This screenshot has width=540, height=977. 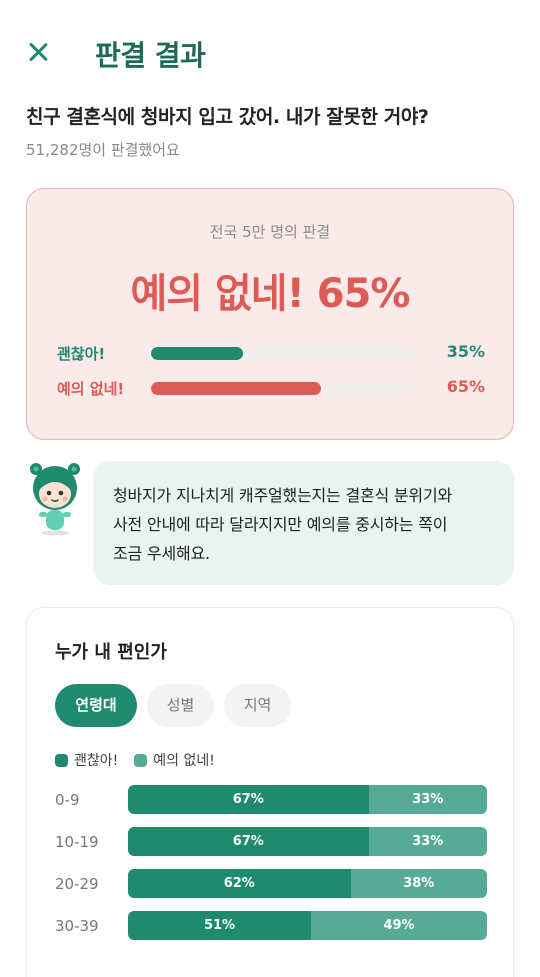 I want to click on question-title: 친구 결혼식에 청바지 입고 갔어. 내가 잘못한 거야?, so click(x=227, y=117).